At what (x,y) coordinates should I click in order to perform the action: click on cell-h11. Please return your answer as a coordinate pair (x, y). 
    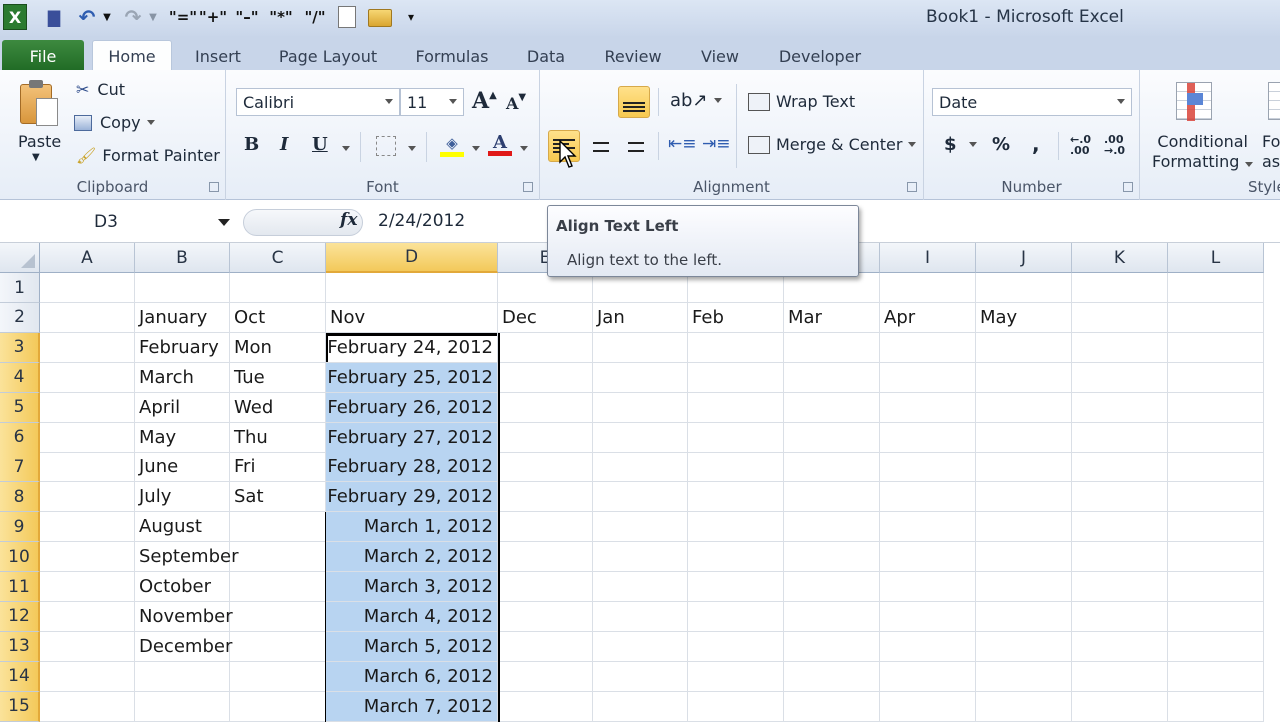
    Looking at the image, I should click on (832, 587).